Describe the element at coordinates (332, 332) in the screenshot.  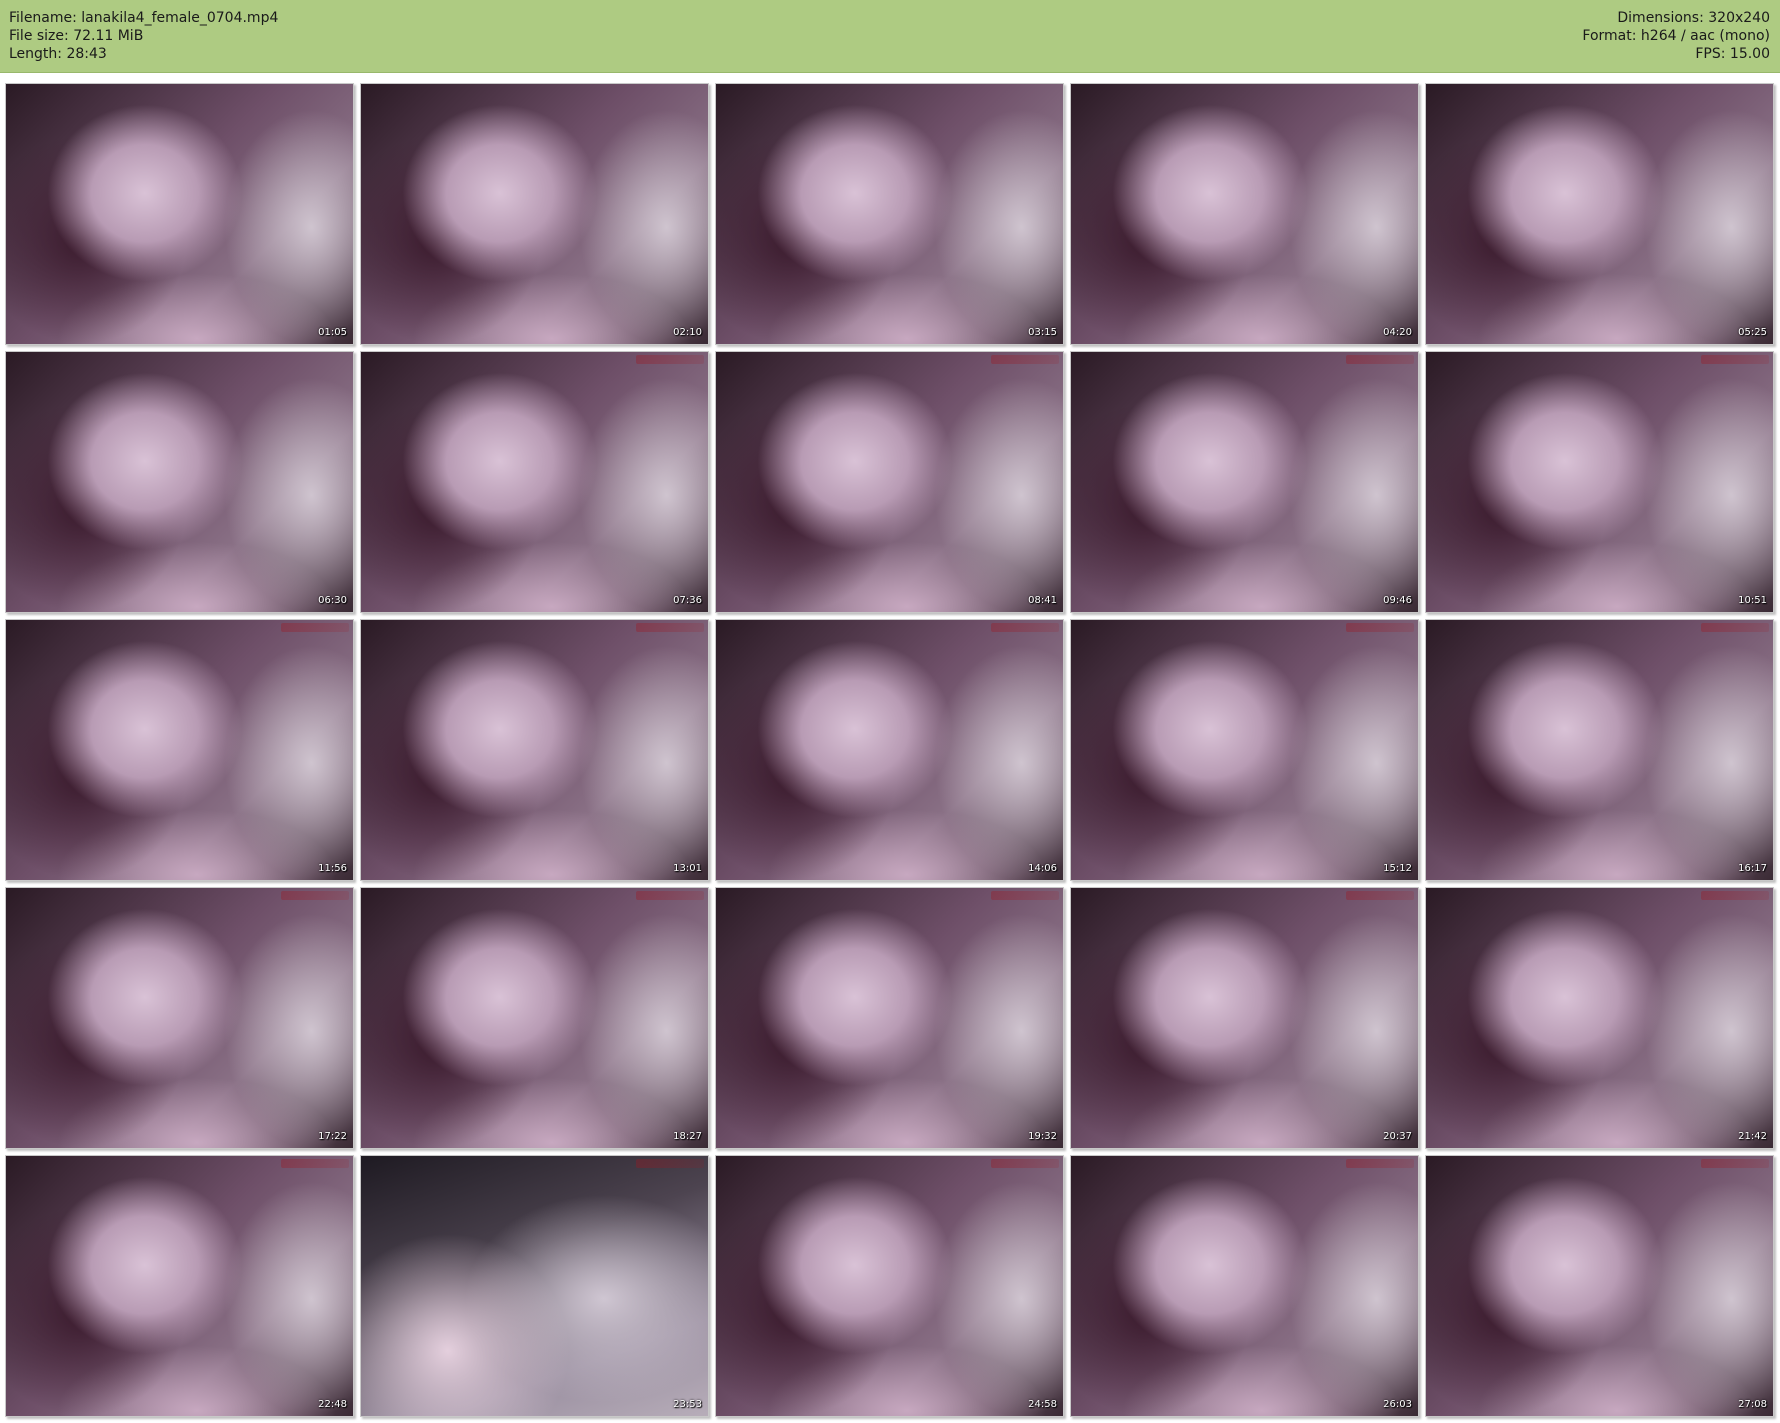
I see `timestamp: 01:05` at that location.